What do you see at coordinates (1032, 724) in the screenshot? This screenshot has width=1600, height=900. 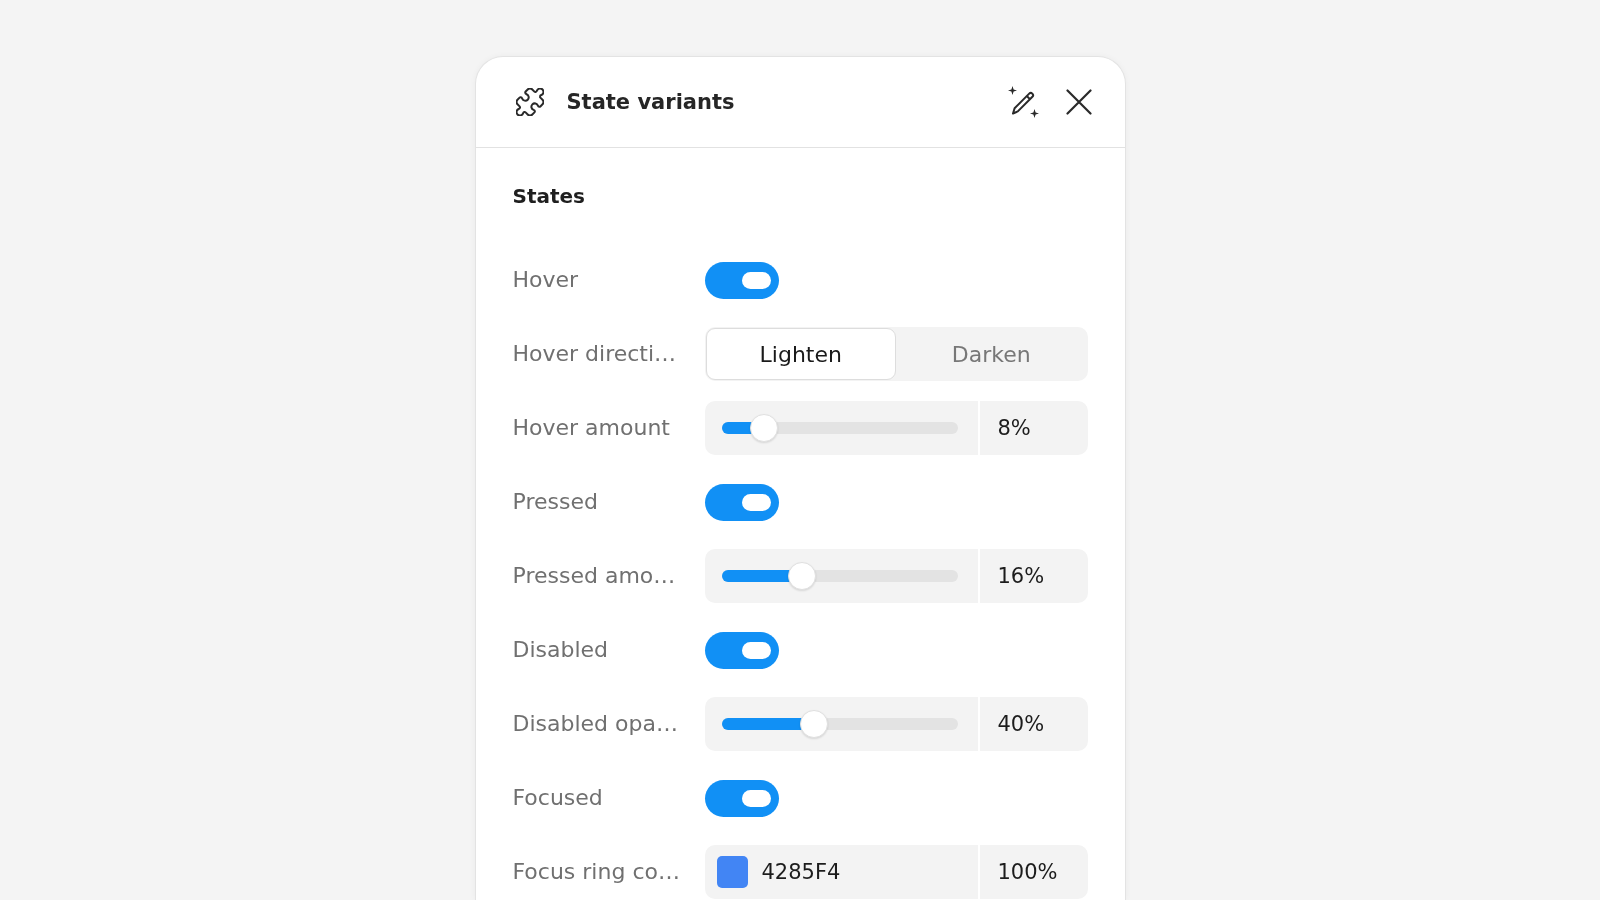 I see `value-input: 40%` at bounding box center [1032, 724].